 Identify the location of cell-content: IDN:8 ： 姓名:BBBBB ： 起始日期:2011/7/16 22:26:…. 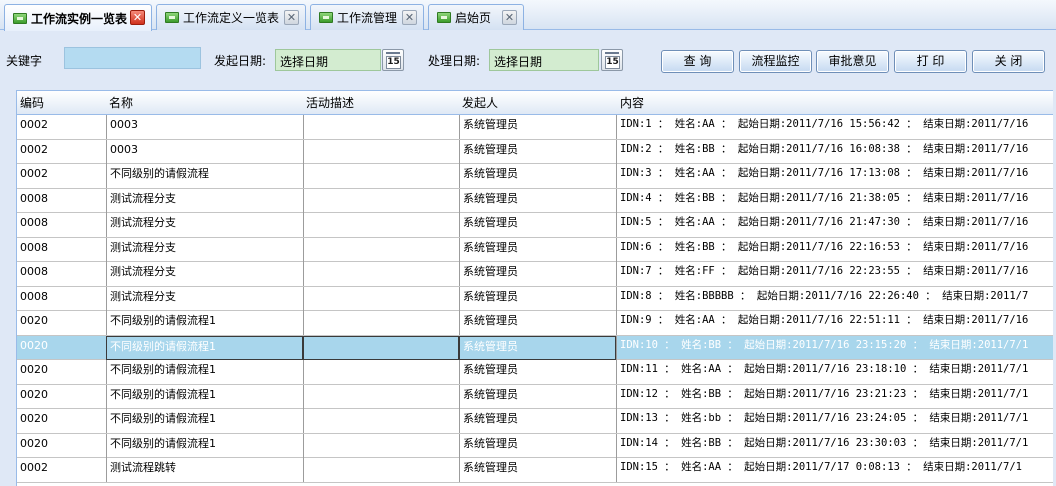
(836, 298).